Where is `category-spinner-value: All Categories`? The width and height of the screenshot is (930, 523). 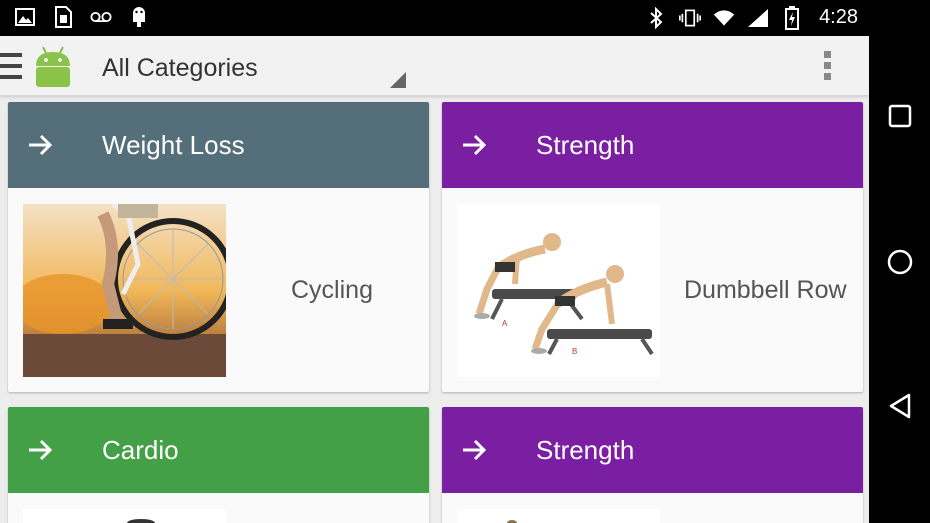 category-spinner-value: All Categories is located at coordinates (180, 68).